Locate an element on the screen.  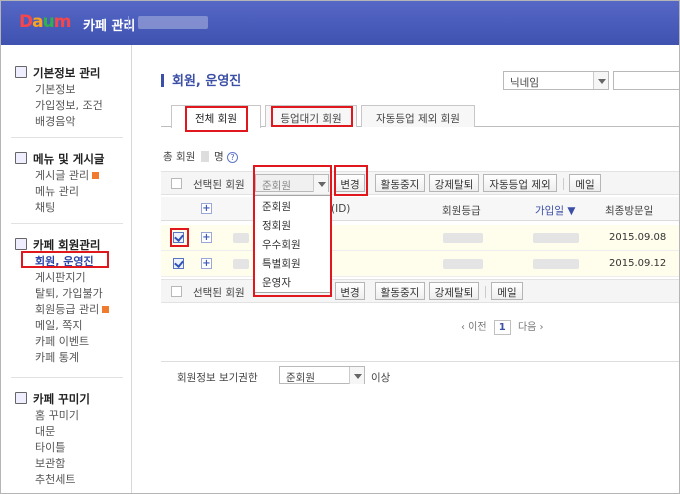
search-type-select: 닉네임 is located at coordinates (556, 80).